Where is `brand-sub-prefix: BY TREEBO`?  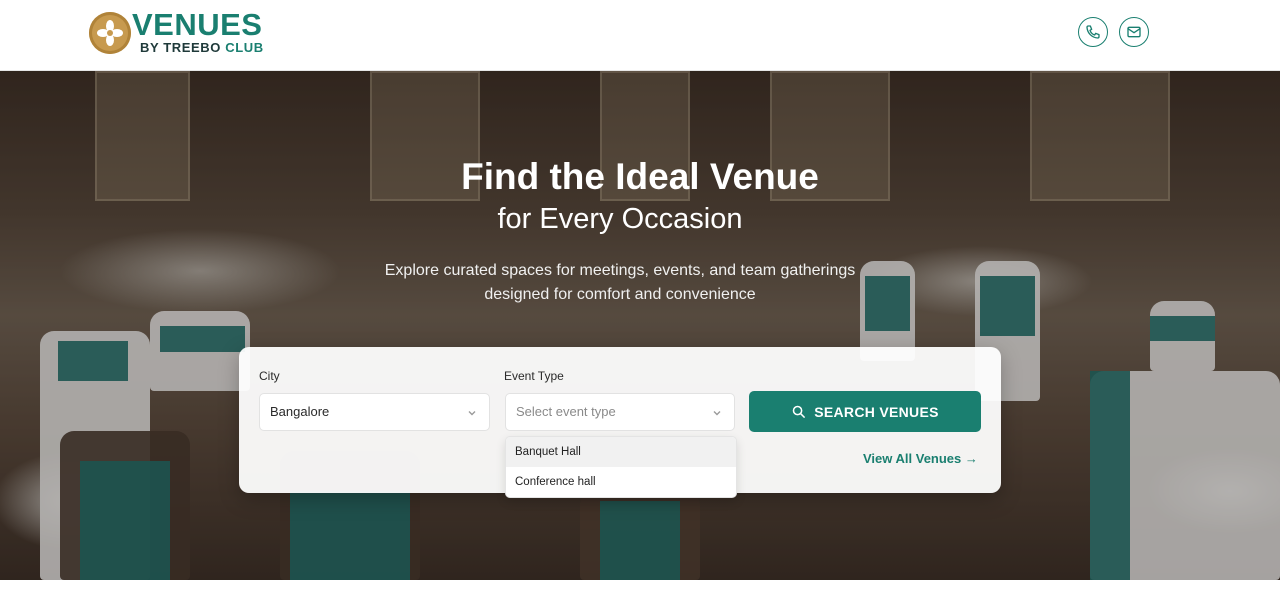
brand-sub-prefix: BY TREEBO is located at coordinates (181, 47).